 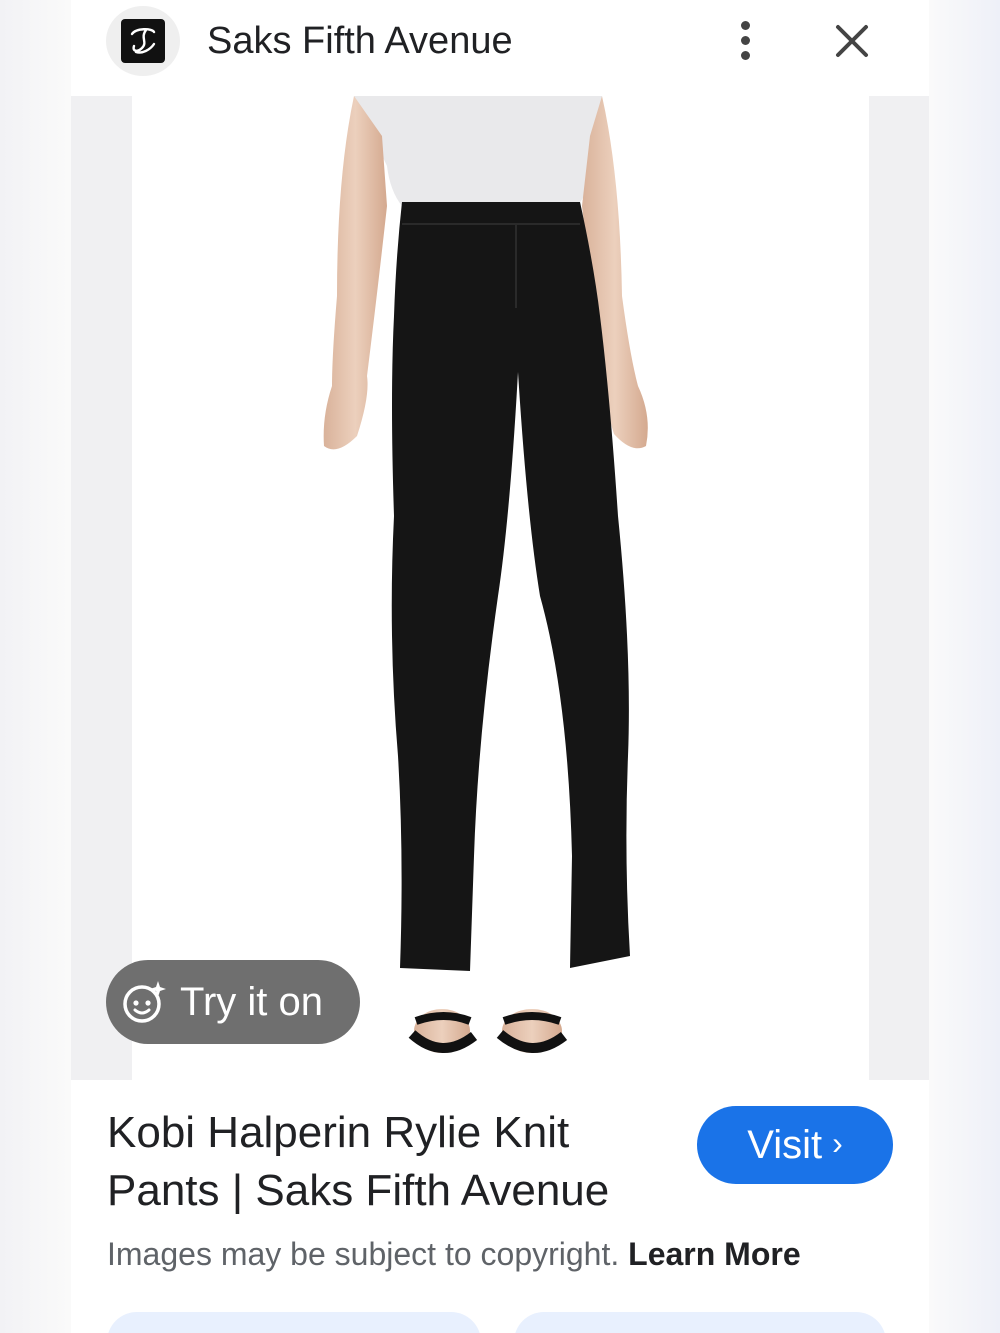 I want to click on visit-button: Visit ›, so click(x=795, y=1145).